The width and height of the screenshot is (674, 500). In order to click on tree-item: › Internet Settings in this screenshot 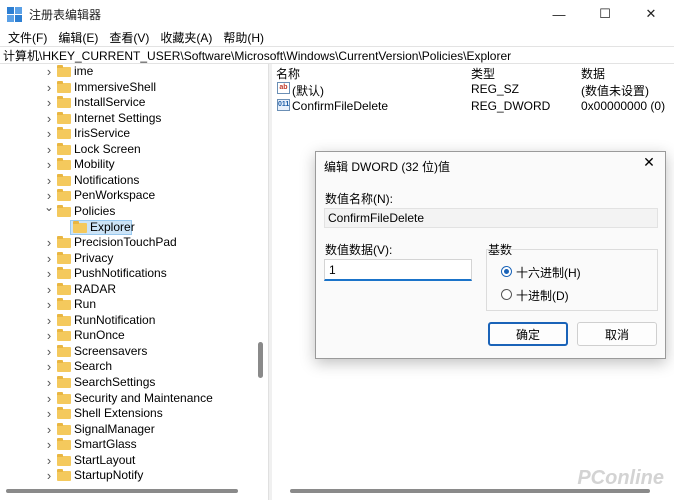, I will do `click(134, 119)`.